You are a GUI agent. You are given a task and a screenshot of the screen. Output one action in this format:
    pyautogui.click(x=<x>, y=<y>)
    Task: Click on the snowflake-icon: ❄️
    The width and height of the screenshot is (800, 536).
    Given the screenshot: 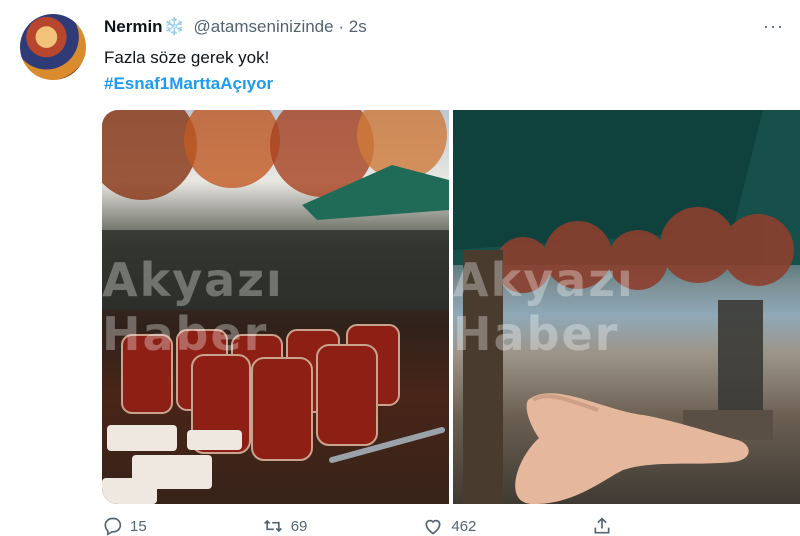 What is the action you would take?
    pyautogui.click(x=174, y=26)
    